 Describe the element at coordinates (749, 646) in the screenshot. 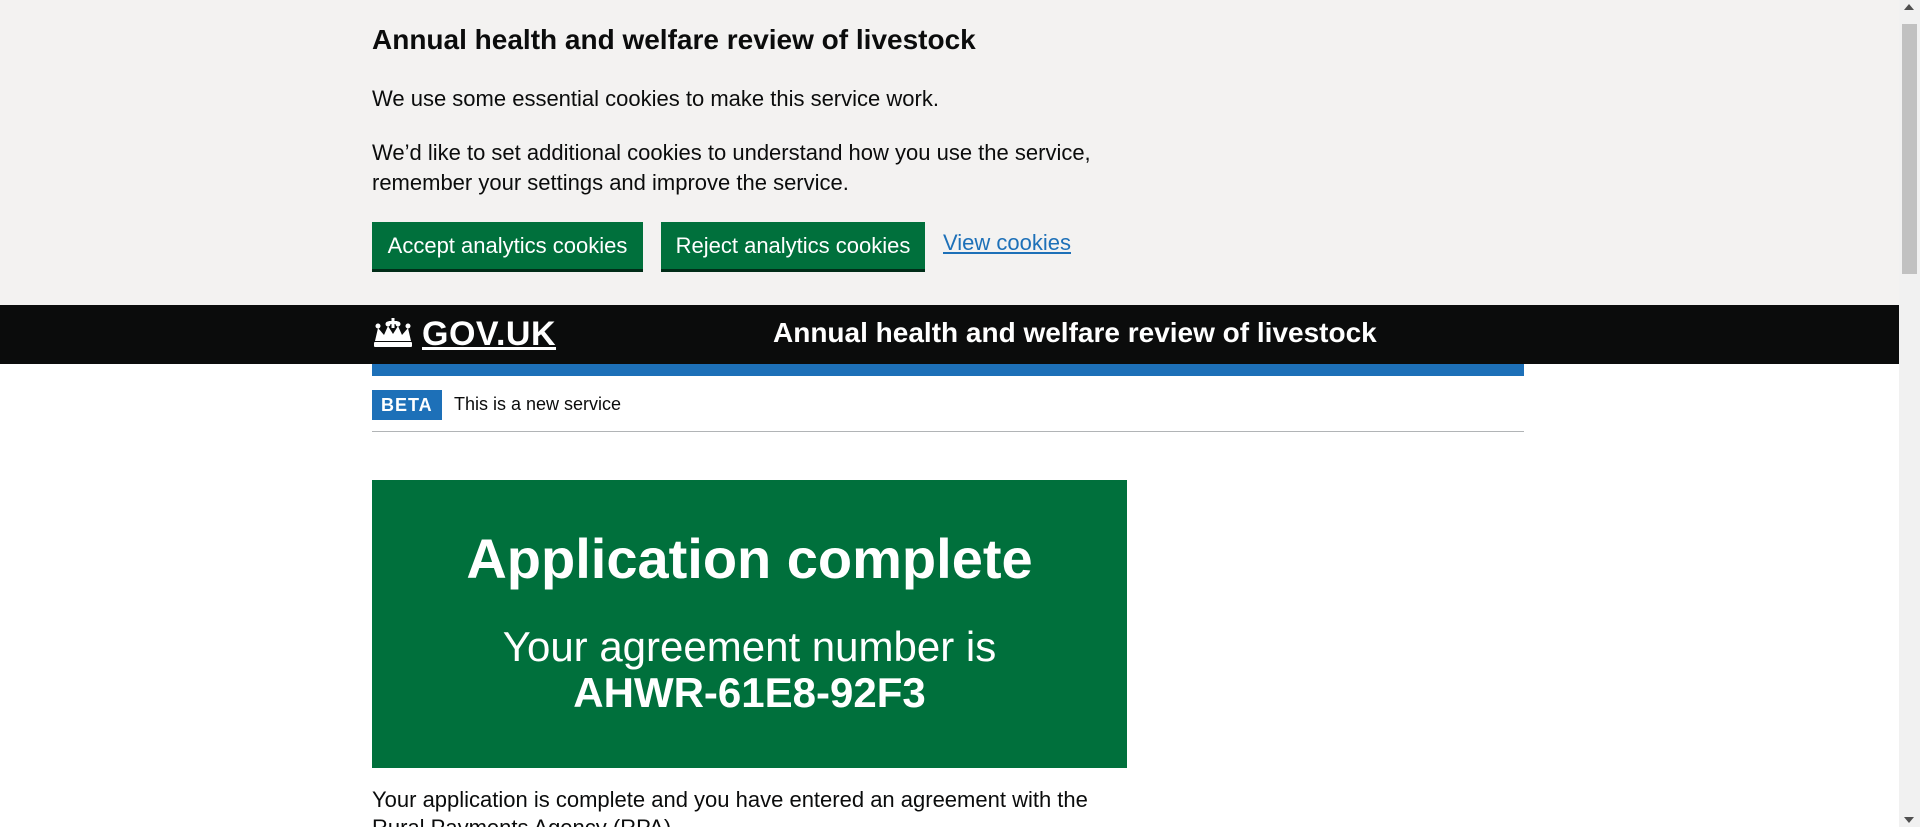

I see `agreement-number-label: Your agreement number is` at that location.